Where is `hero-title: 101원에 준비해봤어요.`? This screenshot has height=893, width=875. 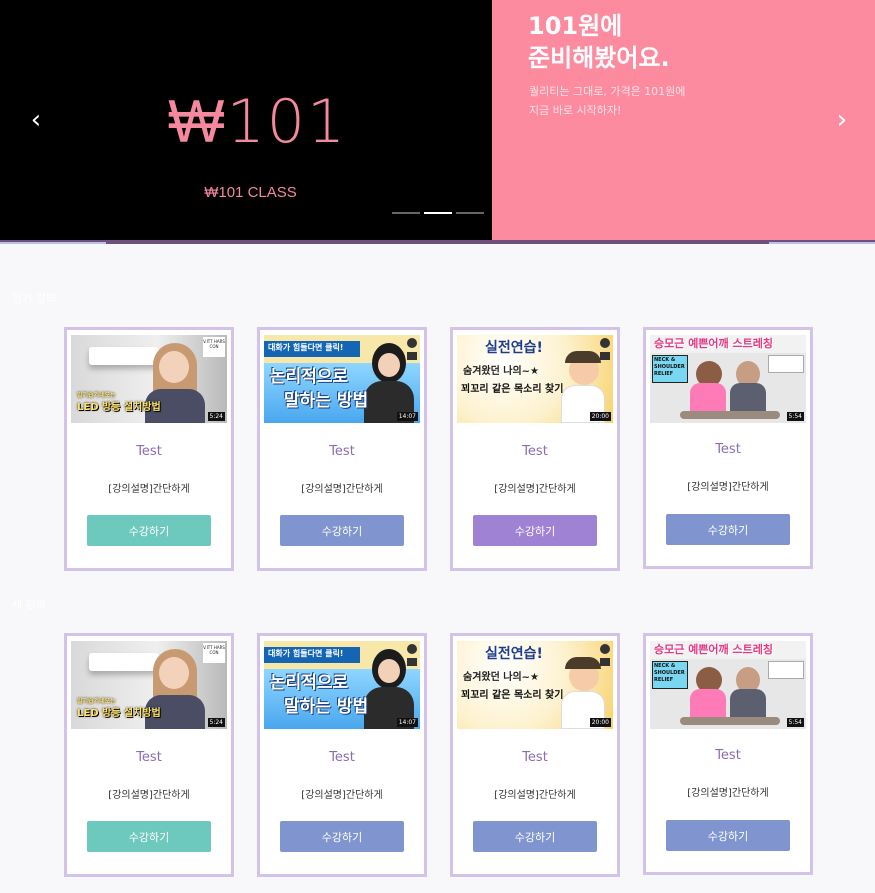
hero-title: 101원에 준비해봤어요. is located at coordinates (693, 42).